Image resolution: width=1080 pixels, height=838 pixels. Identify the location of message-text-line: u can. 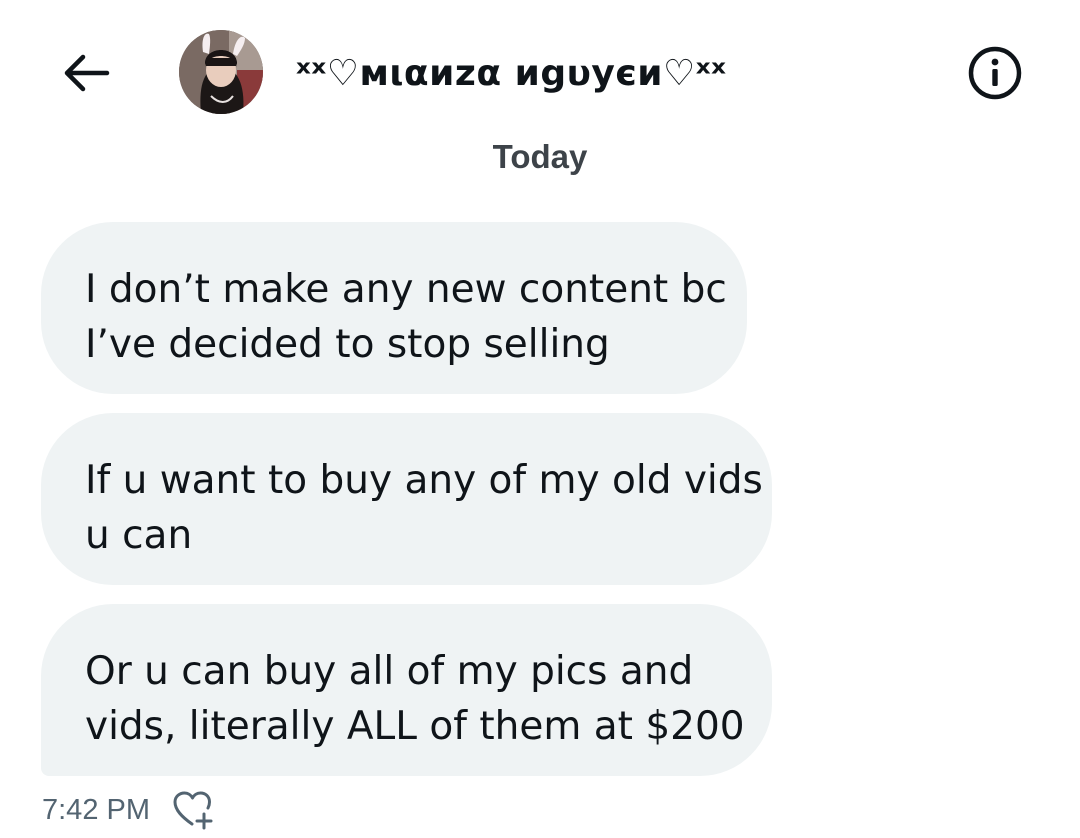
(139, 535).